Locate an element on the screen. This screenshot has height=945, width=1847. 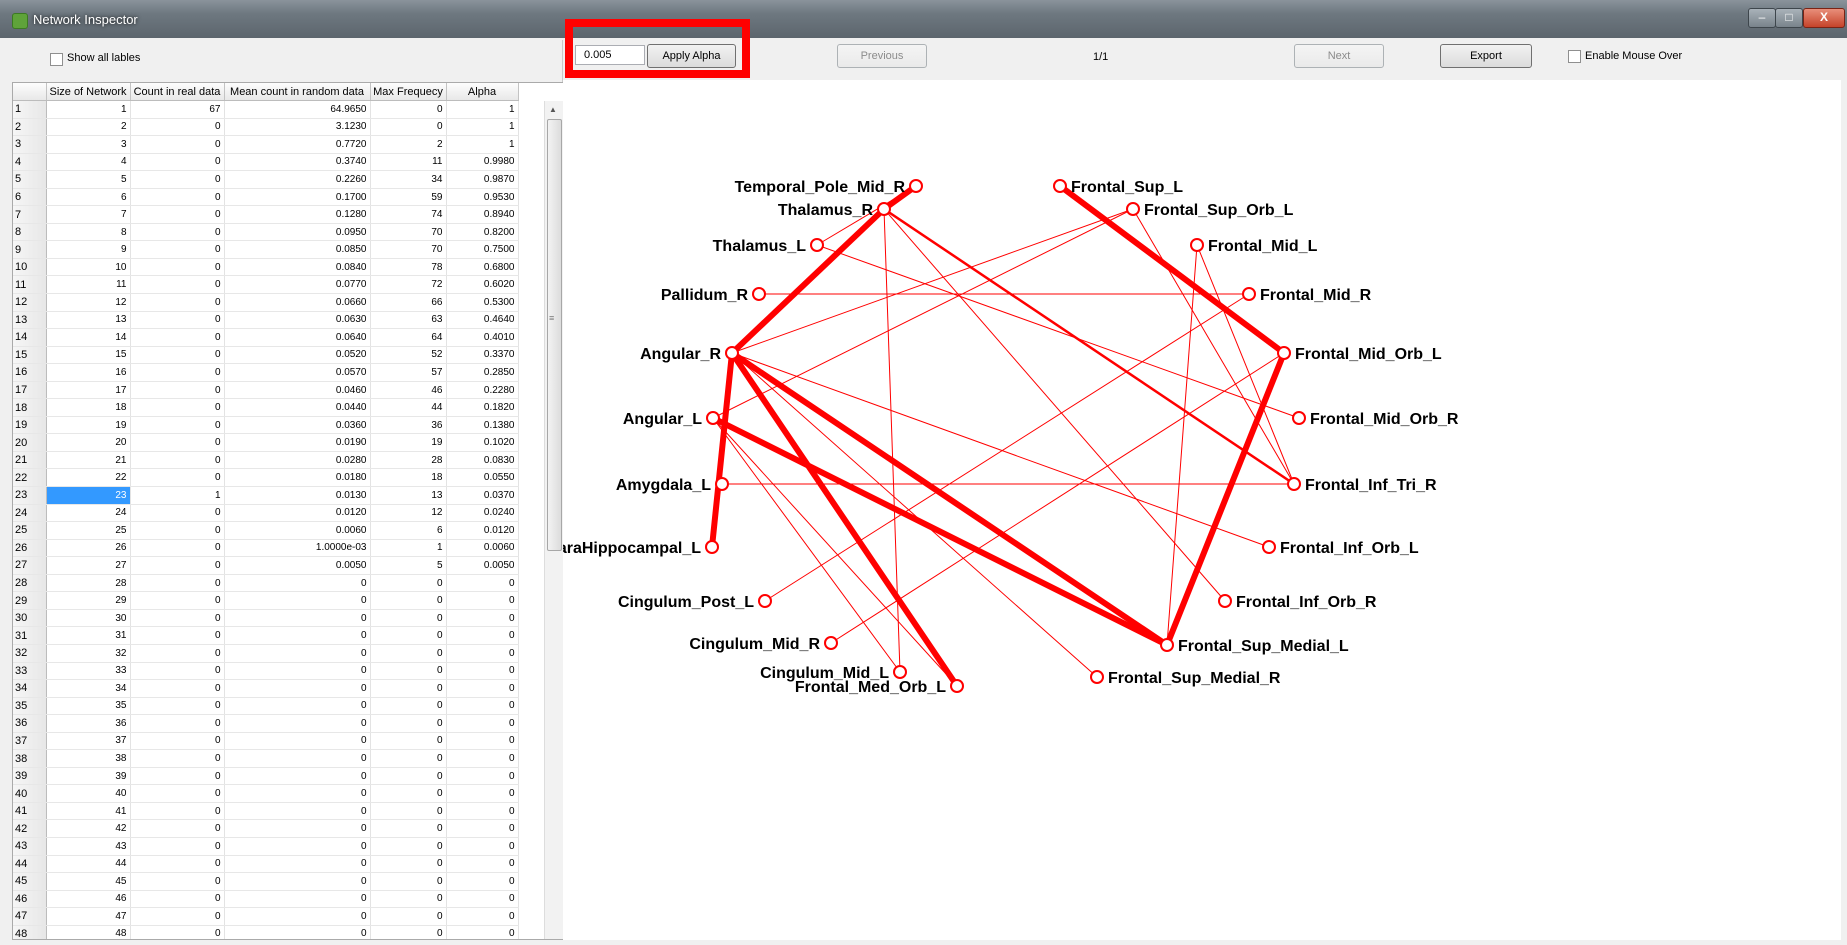
cell-random-mean: 0.0570 is located at coordinates (297, 372).